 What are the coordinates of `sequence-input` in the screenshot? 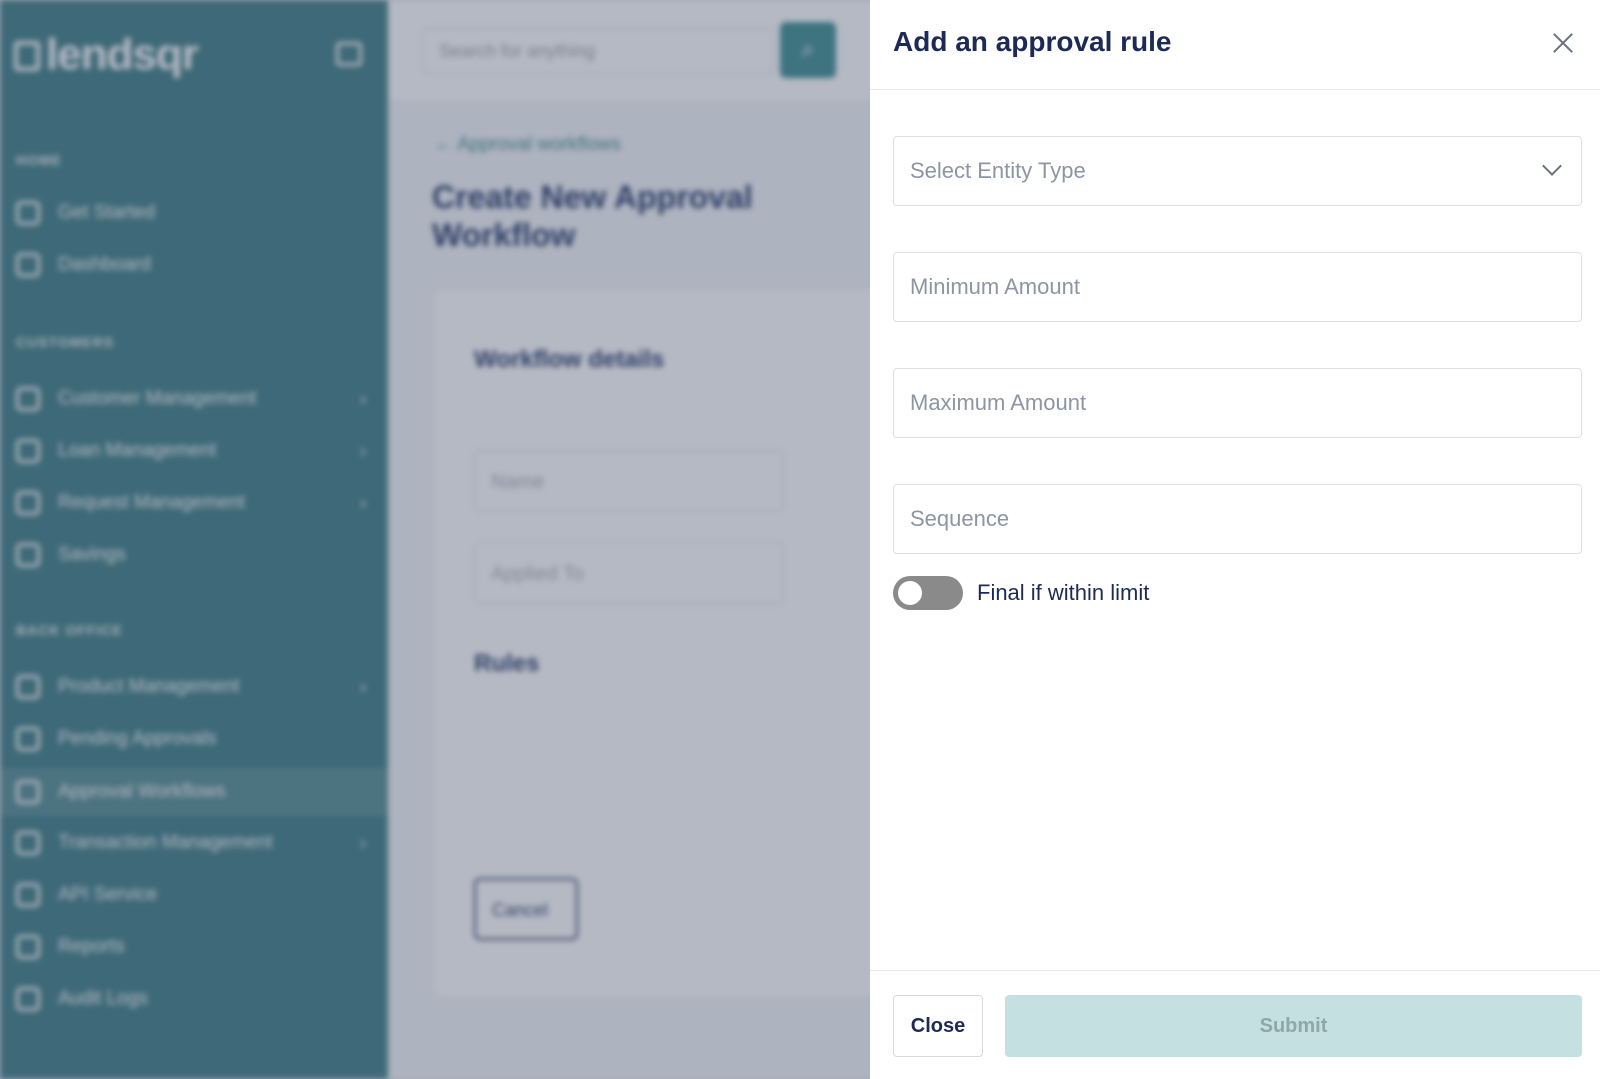 It's located at (1237, 519).